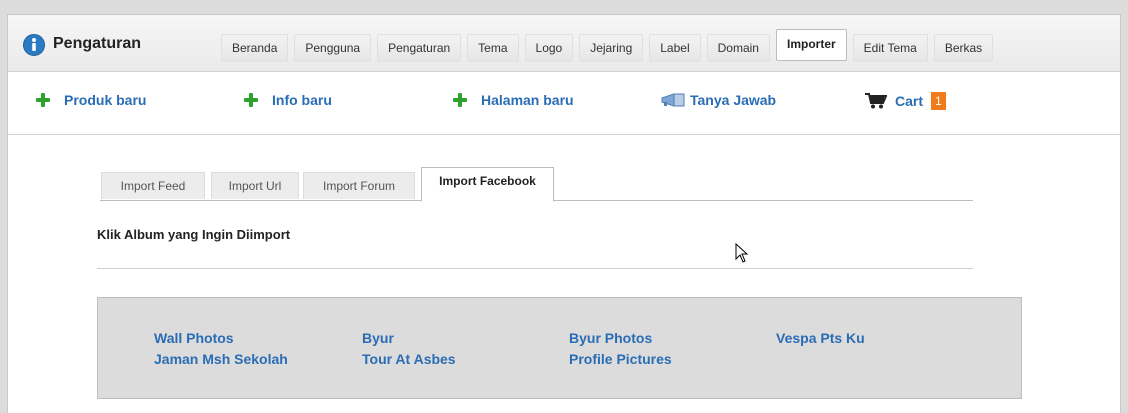 This screenshot has width=1128, height=413. I want to click on cart-label: Cart, so click(909, 101).